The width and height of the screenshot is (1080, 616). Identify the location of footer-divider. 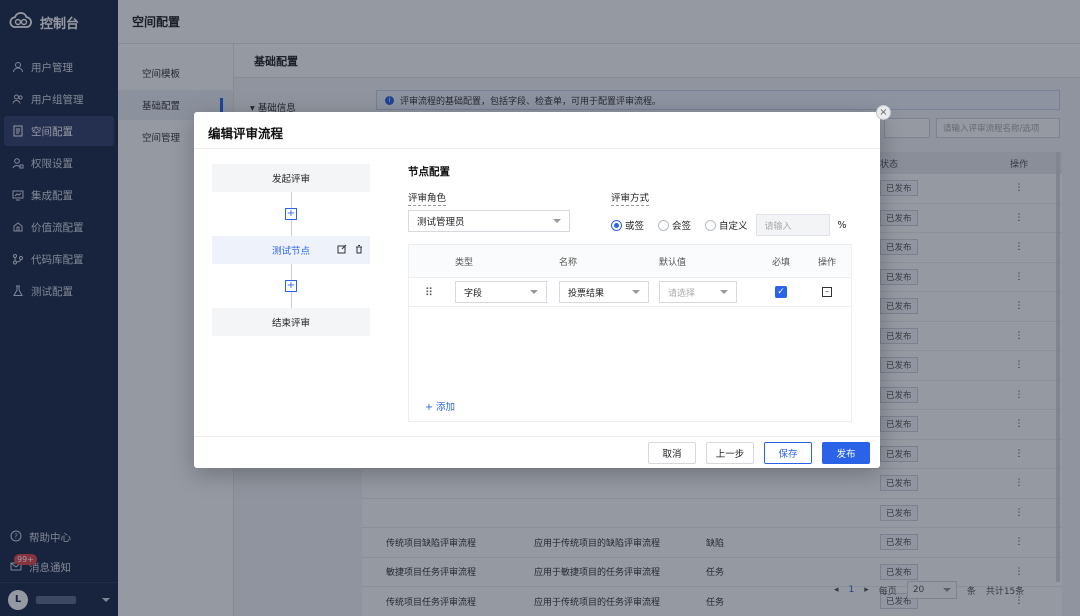
(537, 436).